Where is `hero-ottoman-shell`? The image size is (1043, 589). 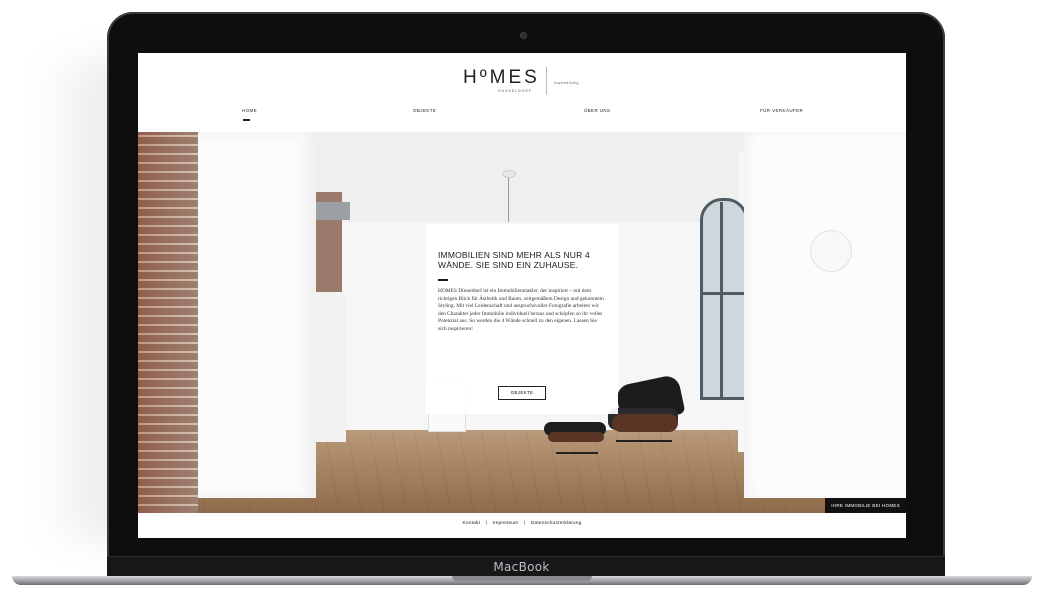 hero-ottoman-shell is located at coordinates (576, 437).